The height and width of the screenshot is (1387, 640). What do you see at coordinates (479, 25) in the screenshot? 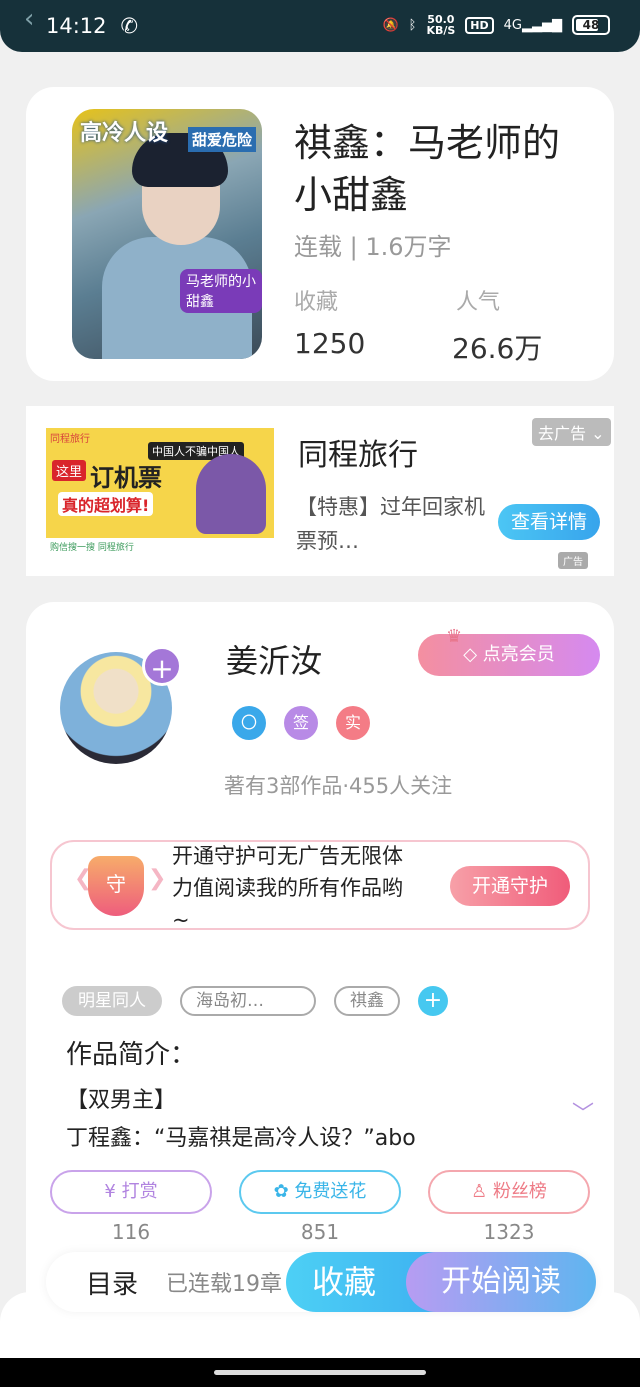
I see `hd-icon: HD` at bounding box center [479, 25].